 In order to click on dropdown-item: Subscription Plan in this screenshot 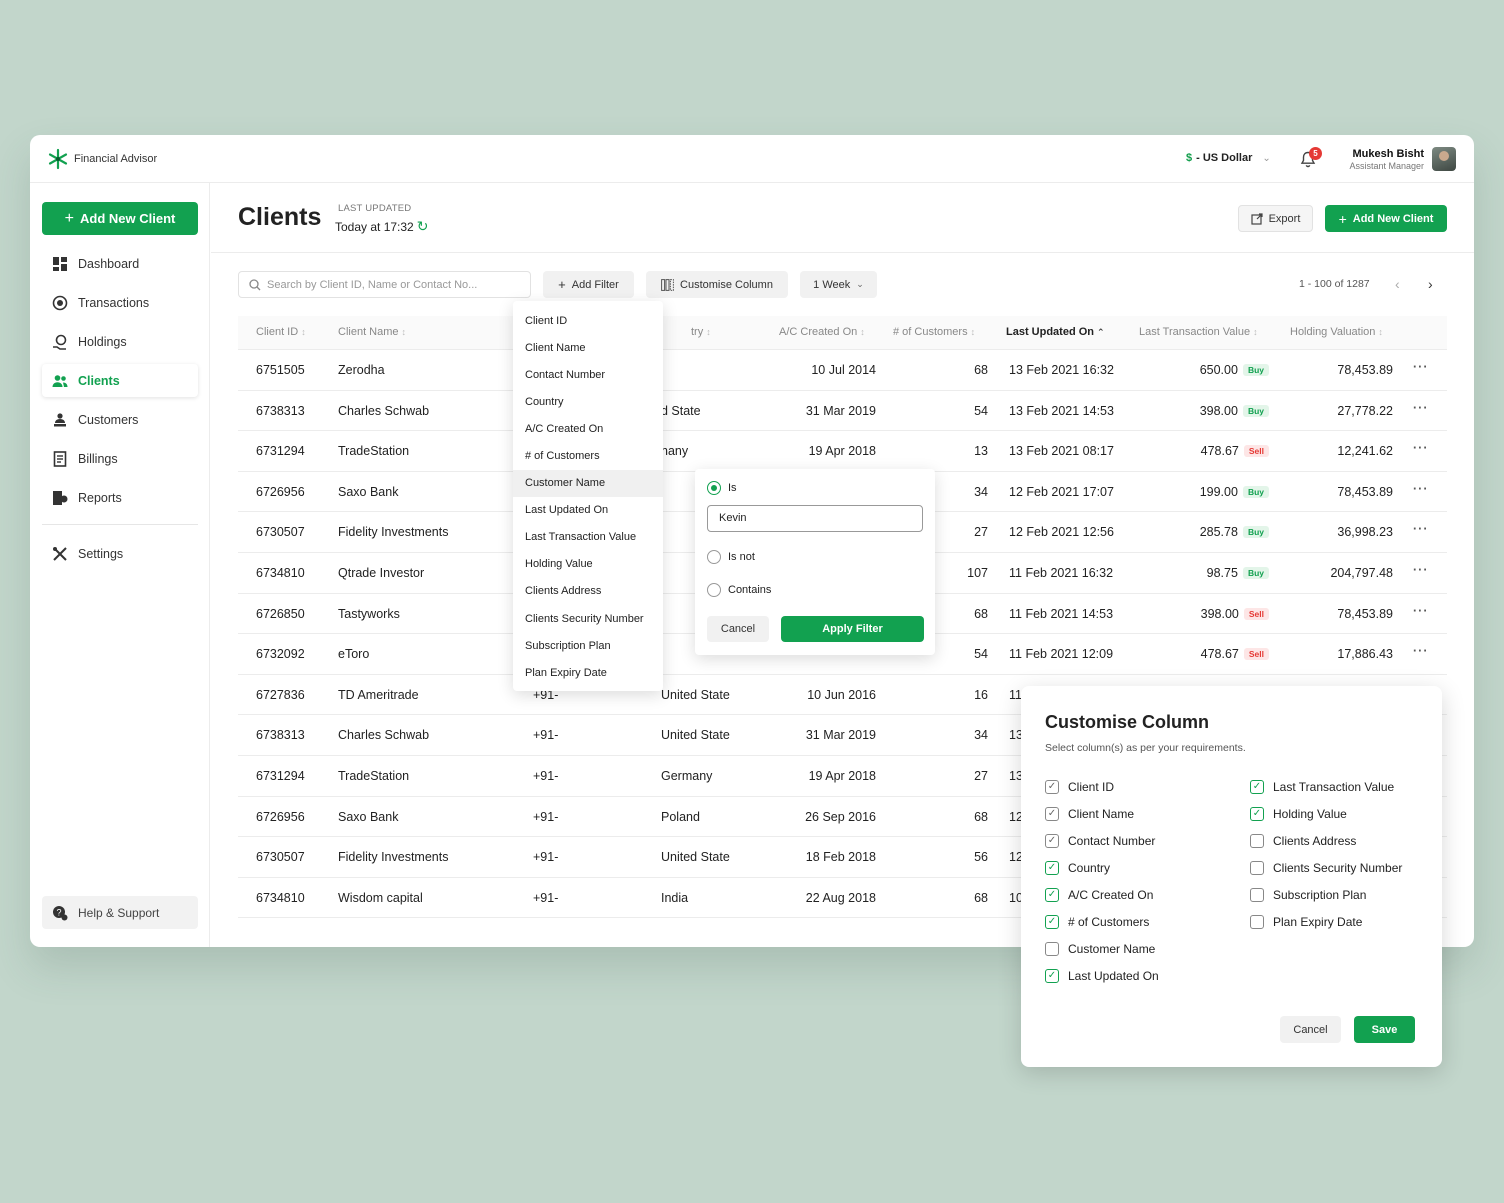, I will do `click(588, 645)`.